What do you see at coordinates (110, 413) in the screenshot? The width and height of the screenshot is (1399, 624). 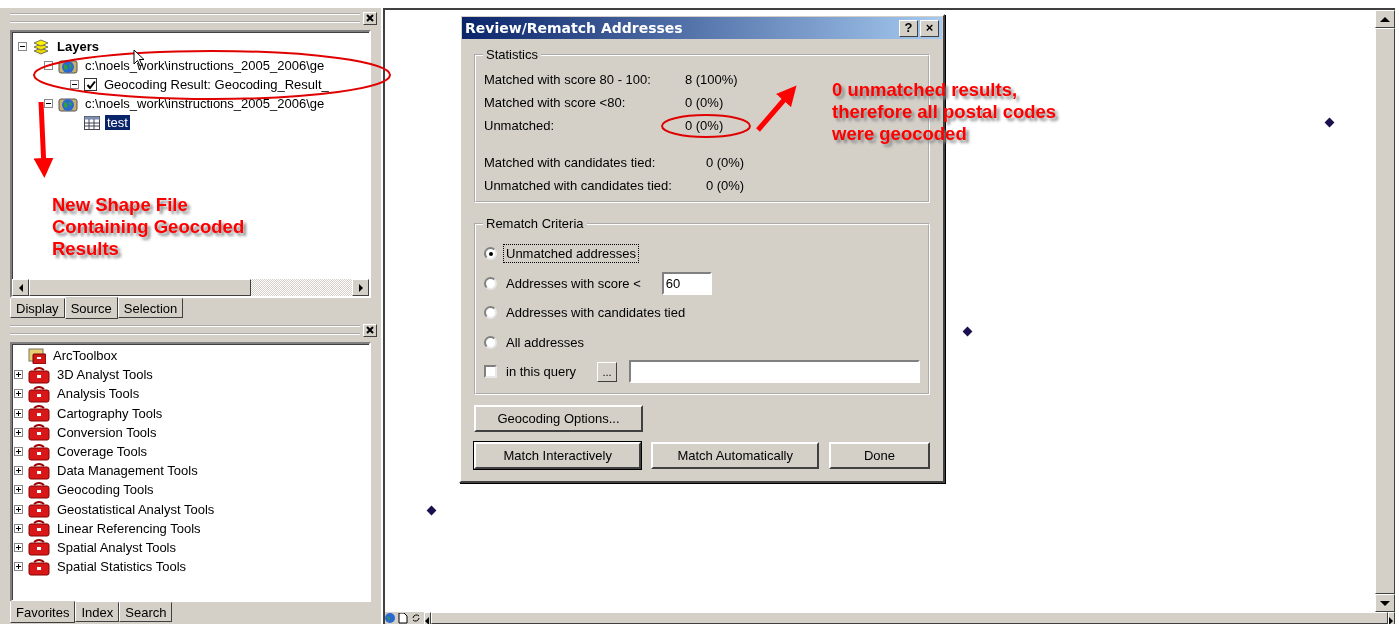 I see `tree-item: Cartography Tools` at bounding box center [110, 413].